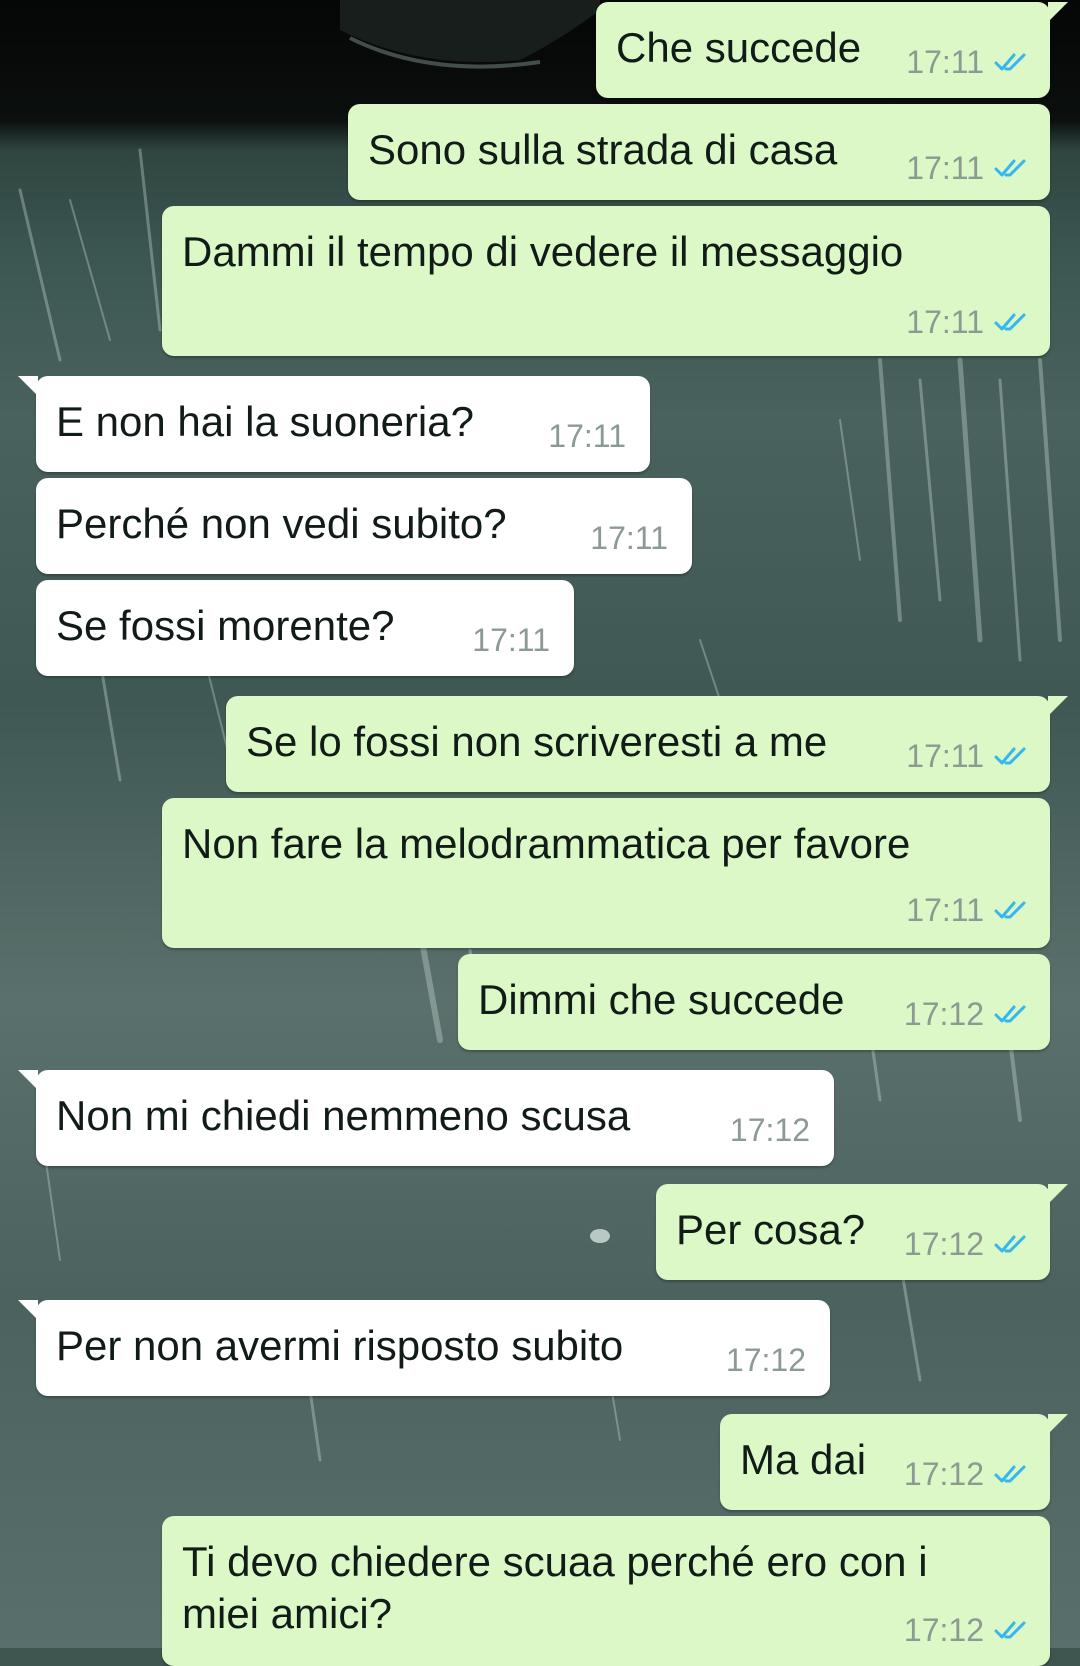 Image resolution: width=1080 pixels, height=1666 pixels. I want to click on message-text: Sono sulla strada di casa, so click(603, 149).